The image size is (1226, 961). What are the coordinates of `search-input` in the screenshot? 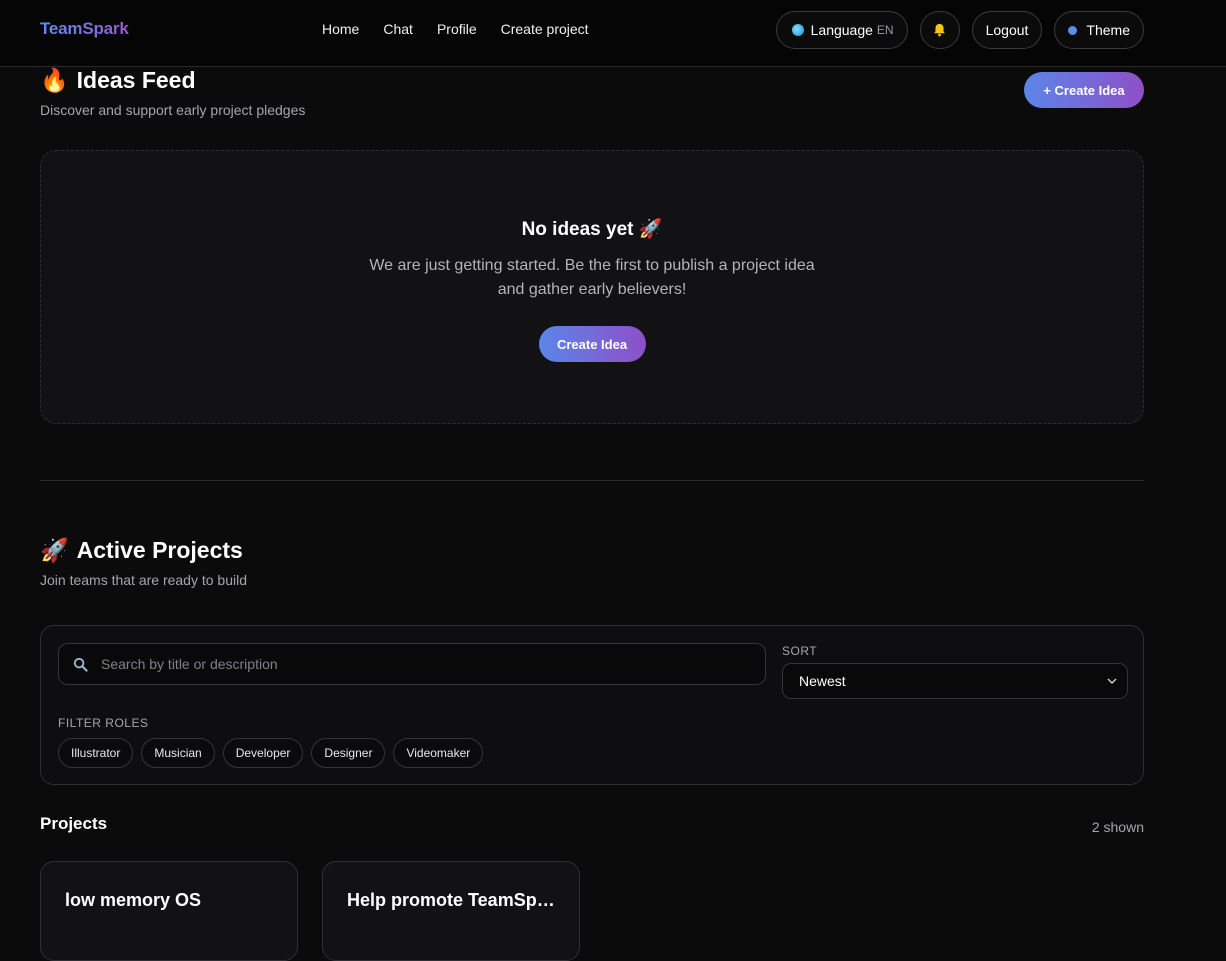 It's located at (421, 664).